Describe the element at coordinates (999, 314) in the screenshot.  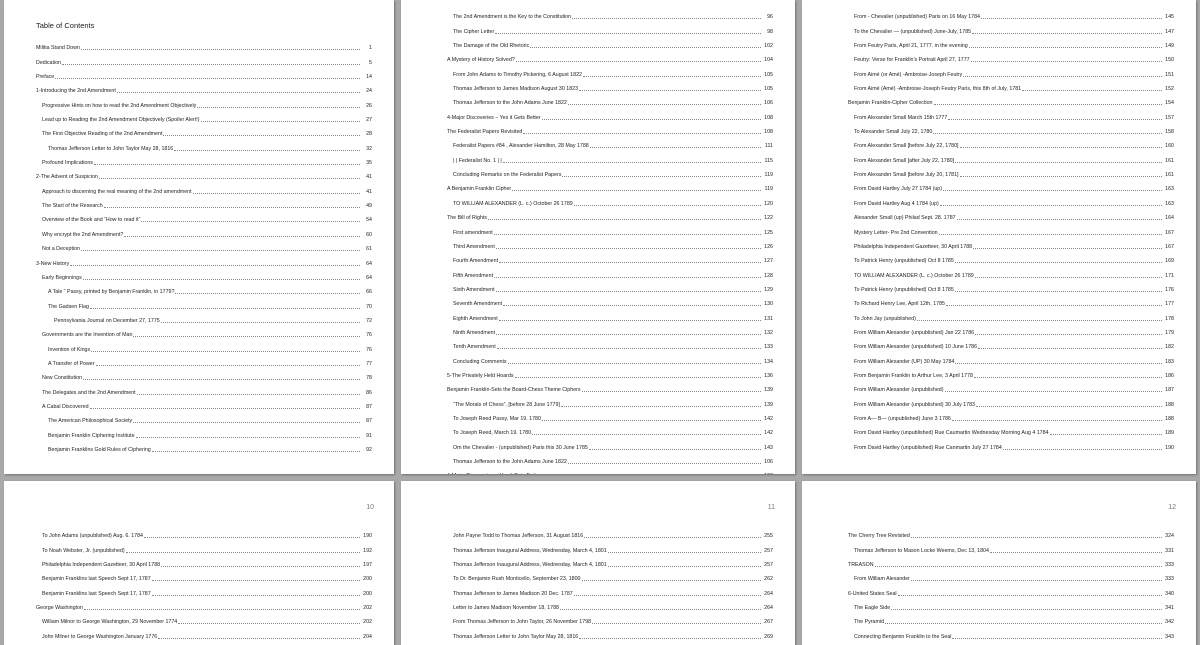
I see `toc-entry: To John Jay (unpublished) 178` at that location.